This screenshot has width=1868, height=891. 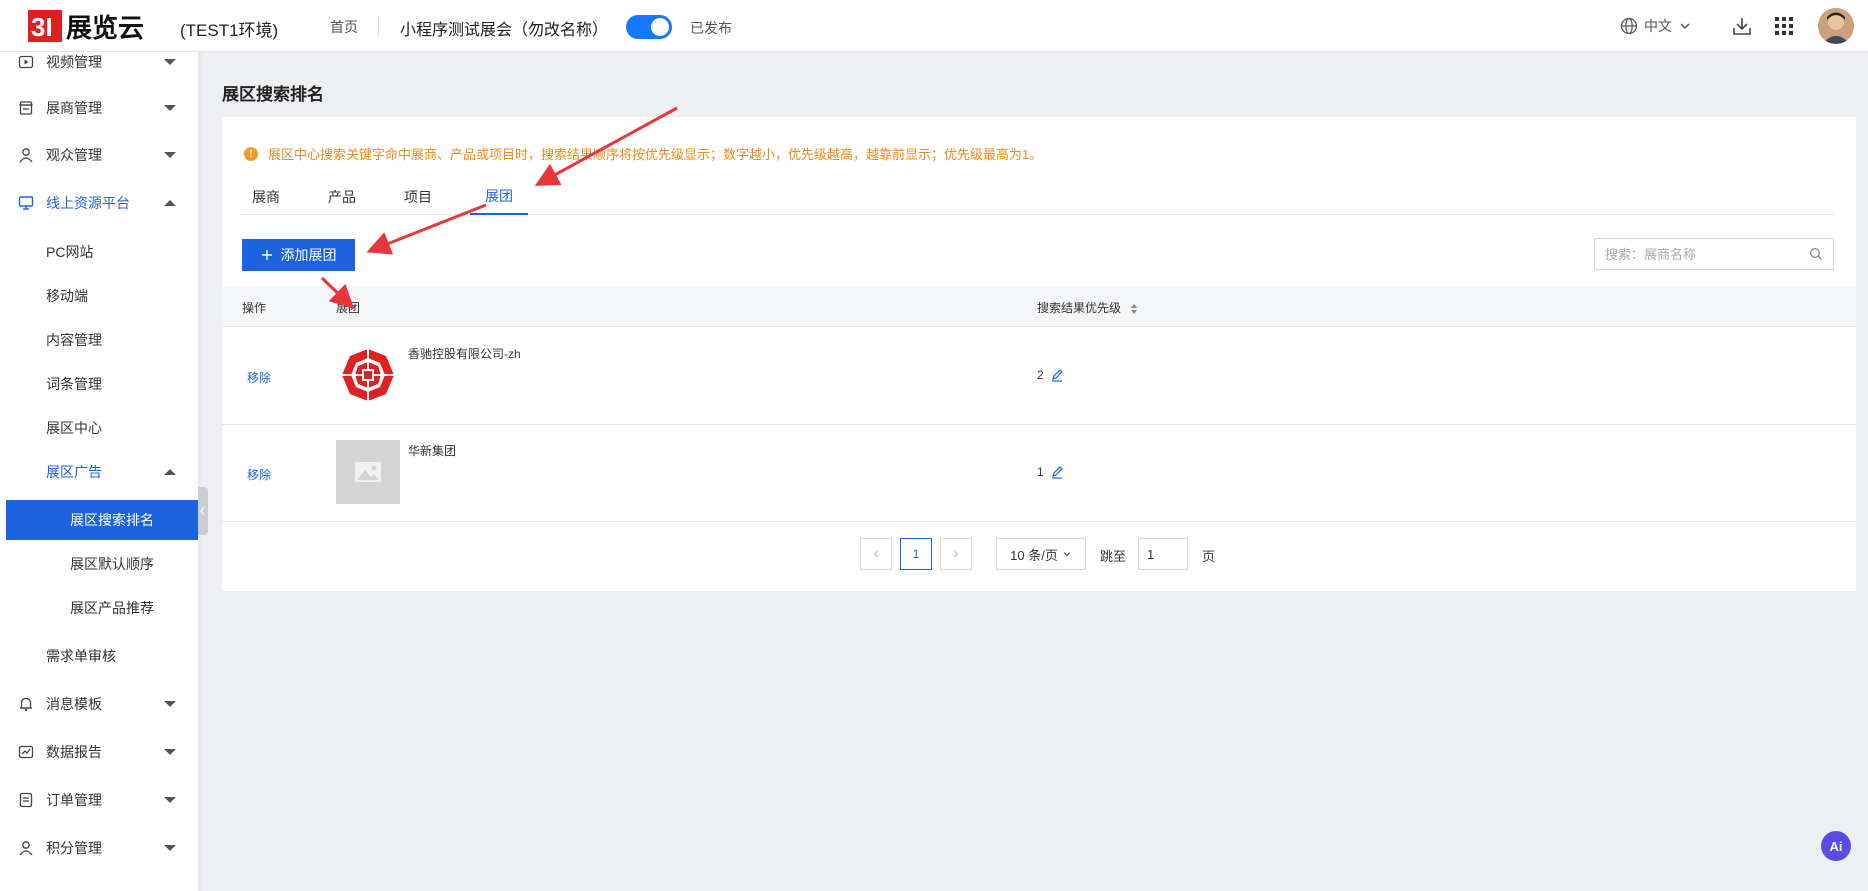 I want to click on sidebar-item-message-templates: 消息模板, so click(x=99, y=704).